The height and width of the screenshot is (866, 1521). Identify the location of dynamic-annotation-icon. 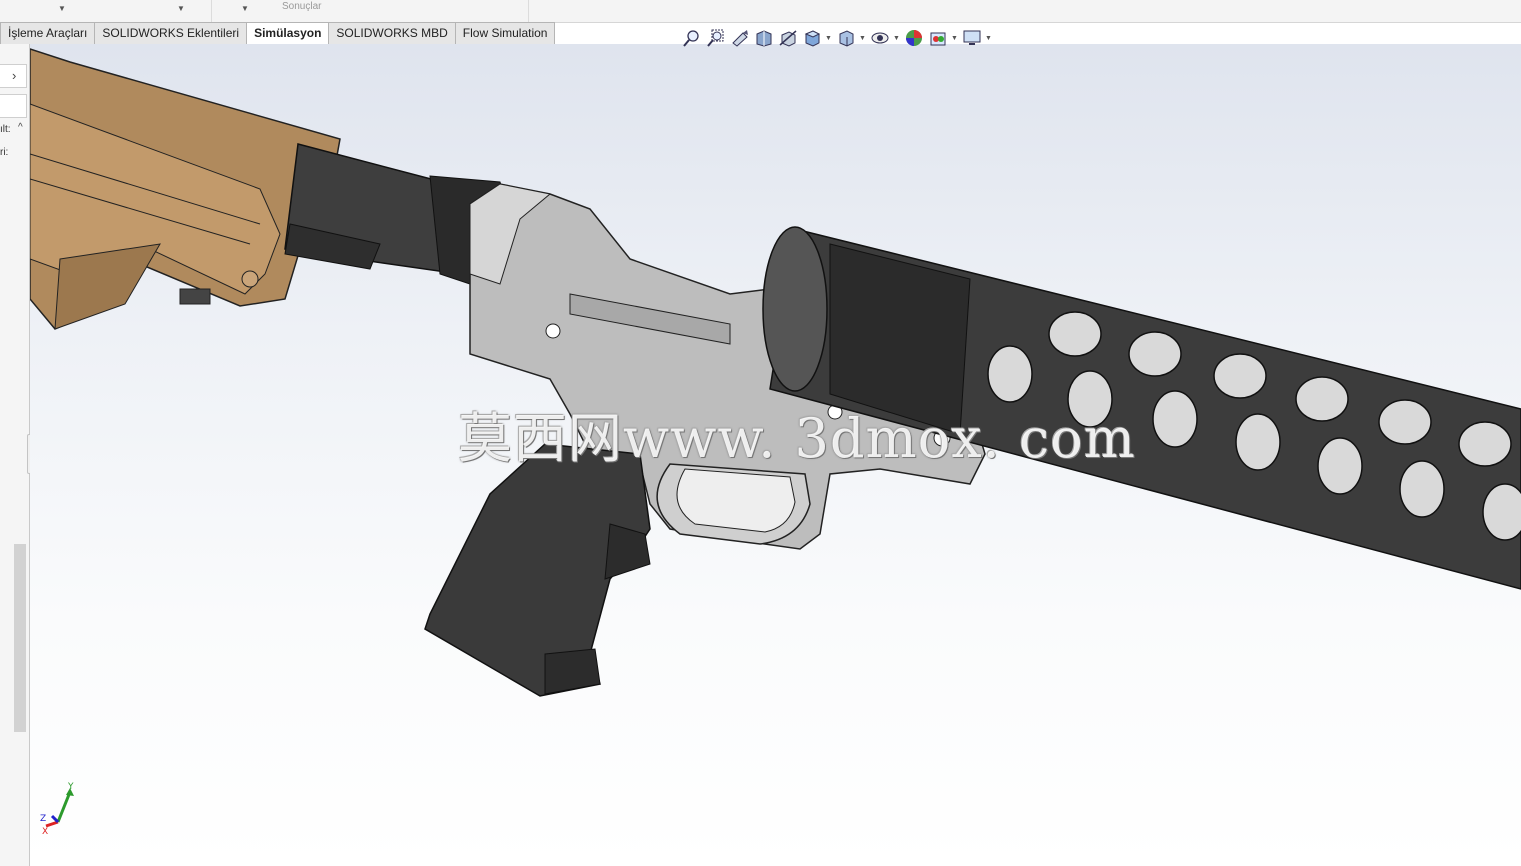
(788, 38).